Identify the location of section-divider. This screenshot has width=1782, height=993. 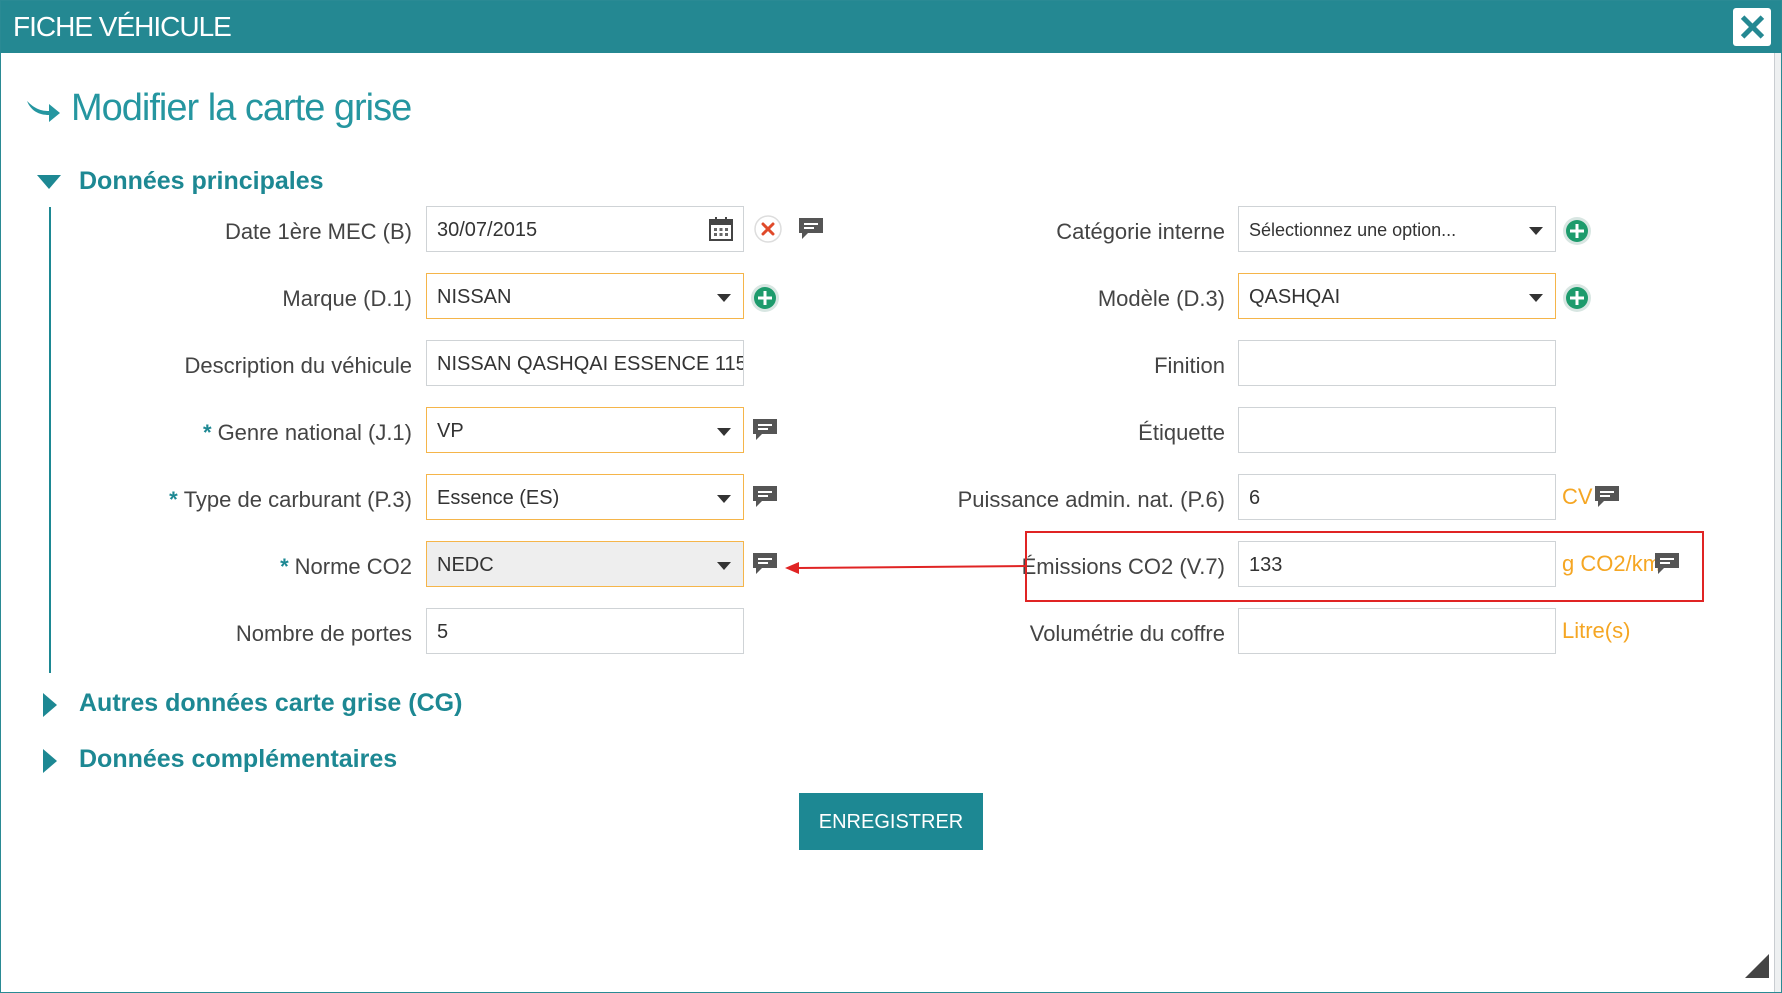
(50, 440).